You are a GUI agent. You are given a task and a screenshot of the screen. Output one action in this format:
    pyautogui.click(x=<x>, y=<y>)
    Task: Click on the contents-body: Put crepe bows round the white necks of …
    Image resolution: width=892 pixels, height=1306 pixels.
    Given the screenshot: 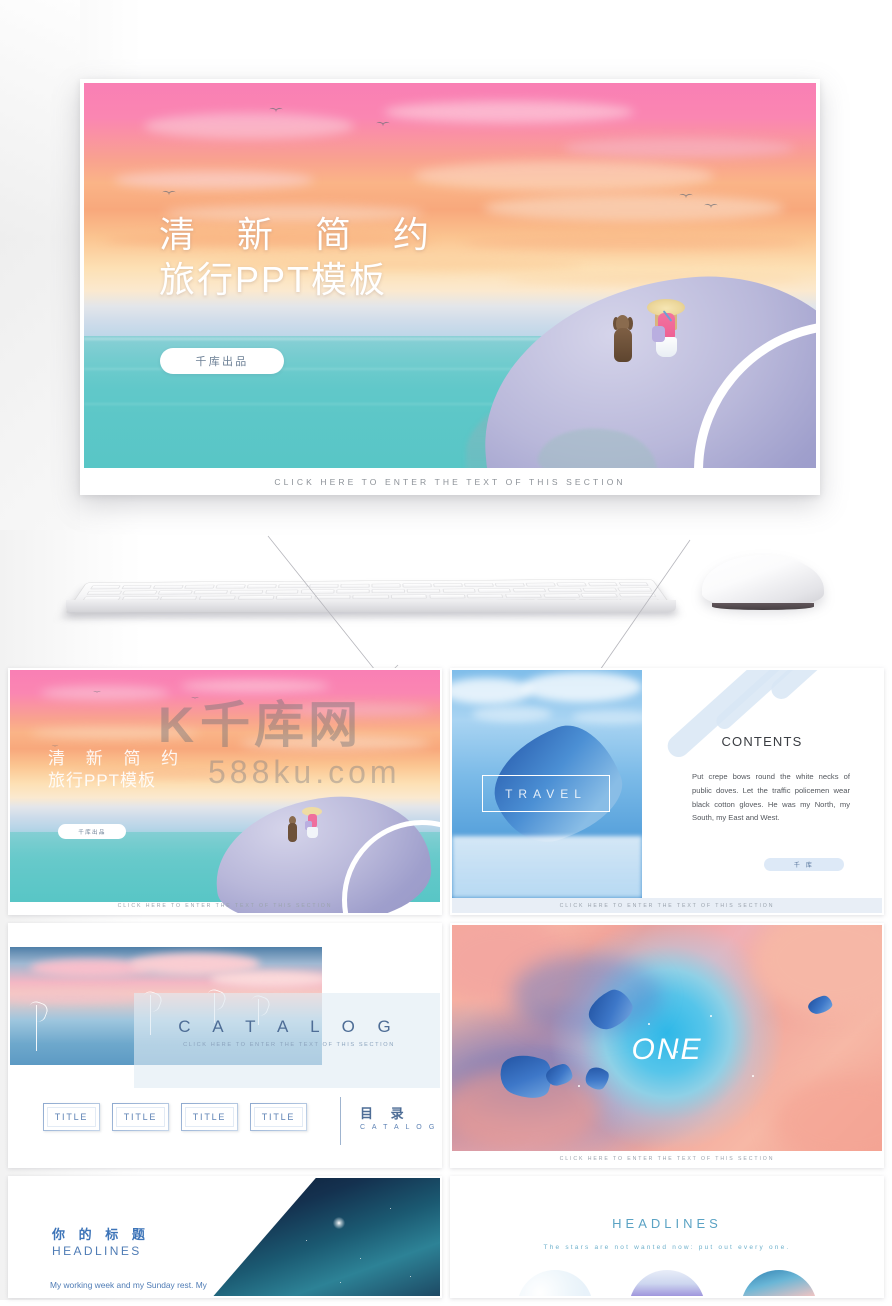 What is the action you would take?
    pyautogui.click(x=771, y=797)
    